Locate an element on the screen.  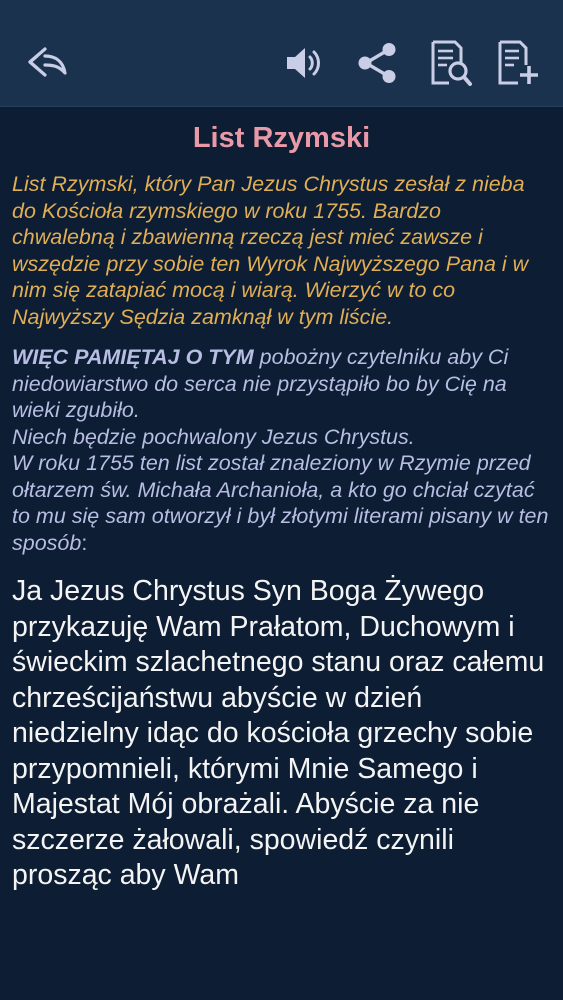
search-in-text-button is located at coordinates (450, 63).